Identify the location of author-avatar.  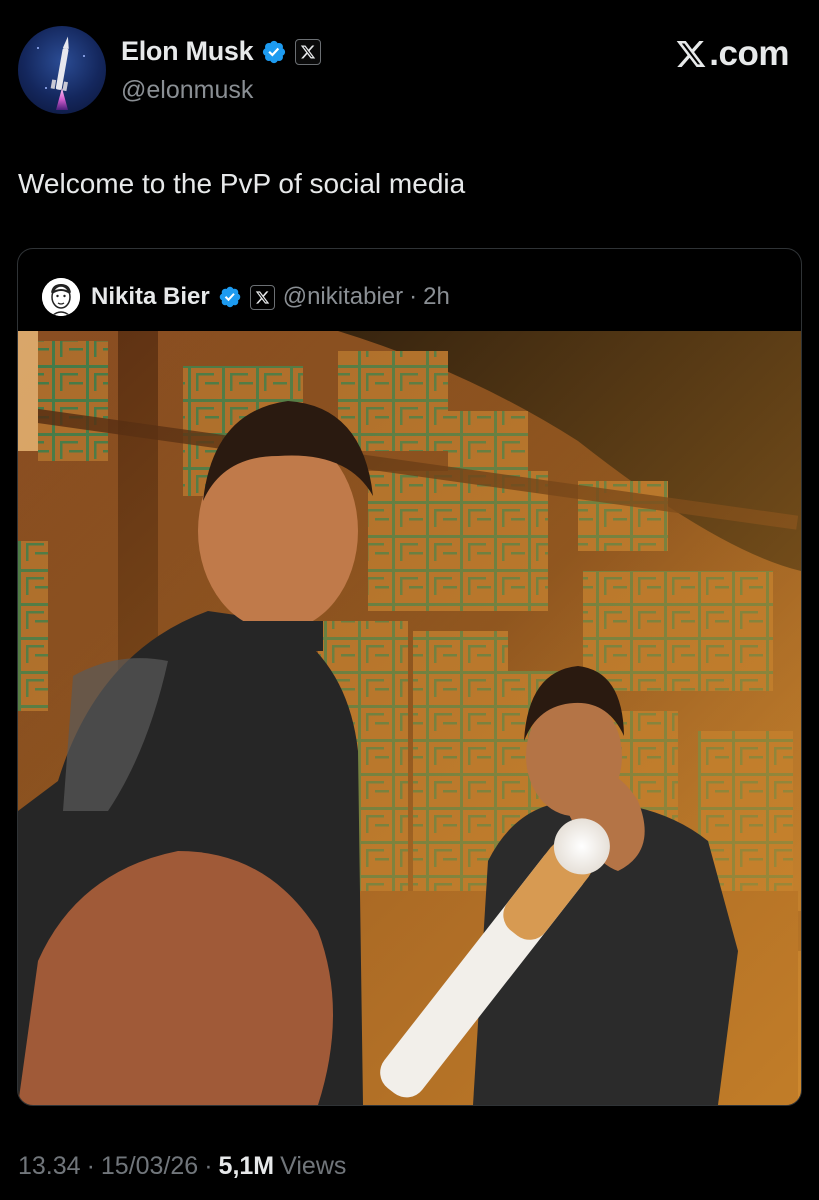
(62, 70).